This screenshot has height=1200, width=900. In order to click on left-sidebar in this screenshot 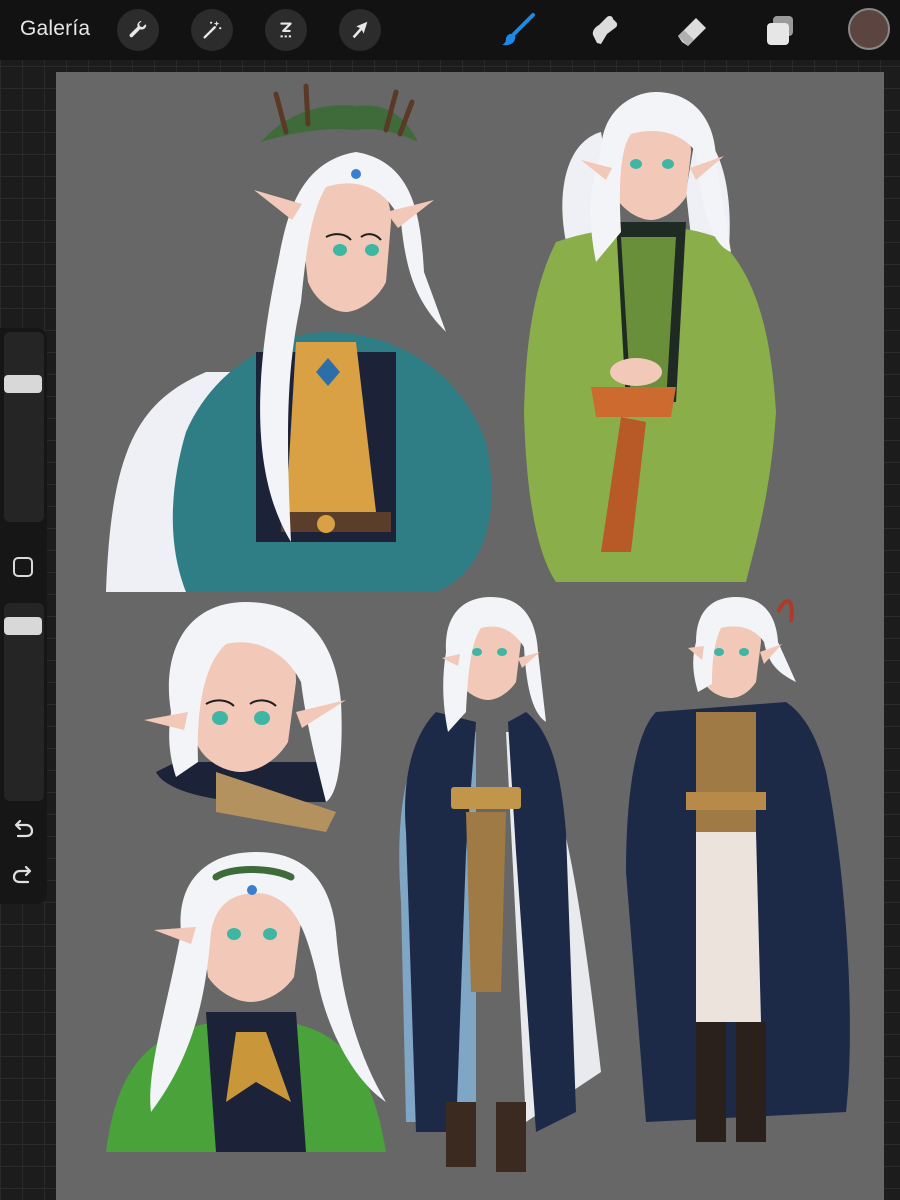, I will do `click(23, 616)`.